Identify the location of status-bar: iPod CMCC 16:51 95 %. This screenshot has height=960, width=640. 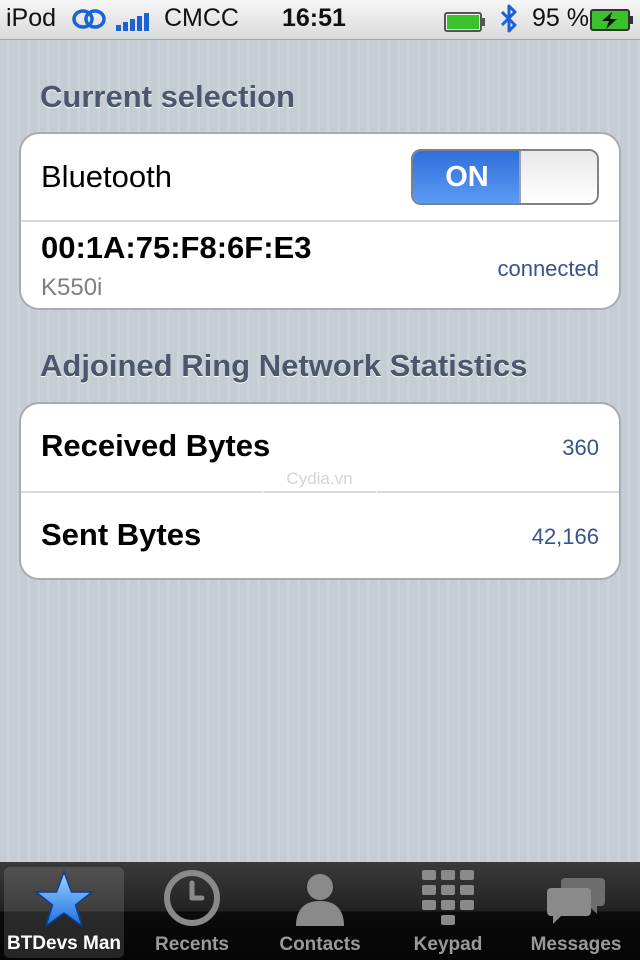
(320, 20).